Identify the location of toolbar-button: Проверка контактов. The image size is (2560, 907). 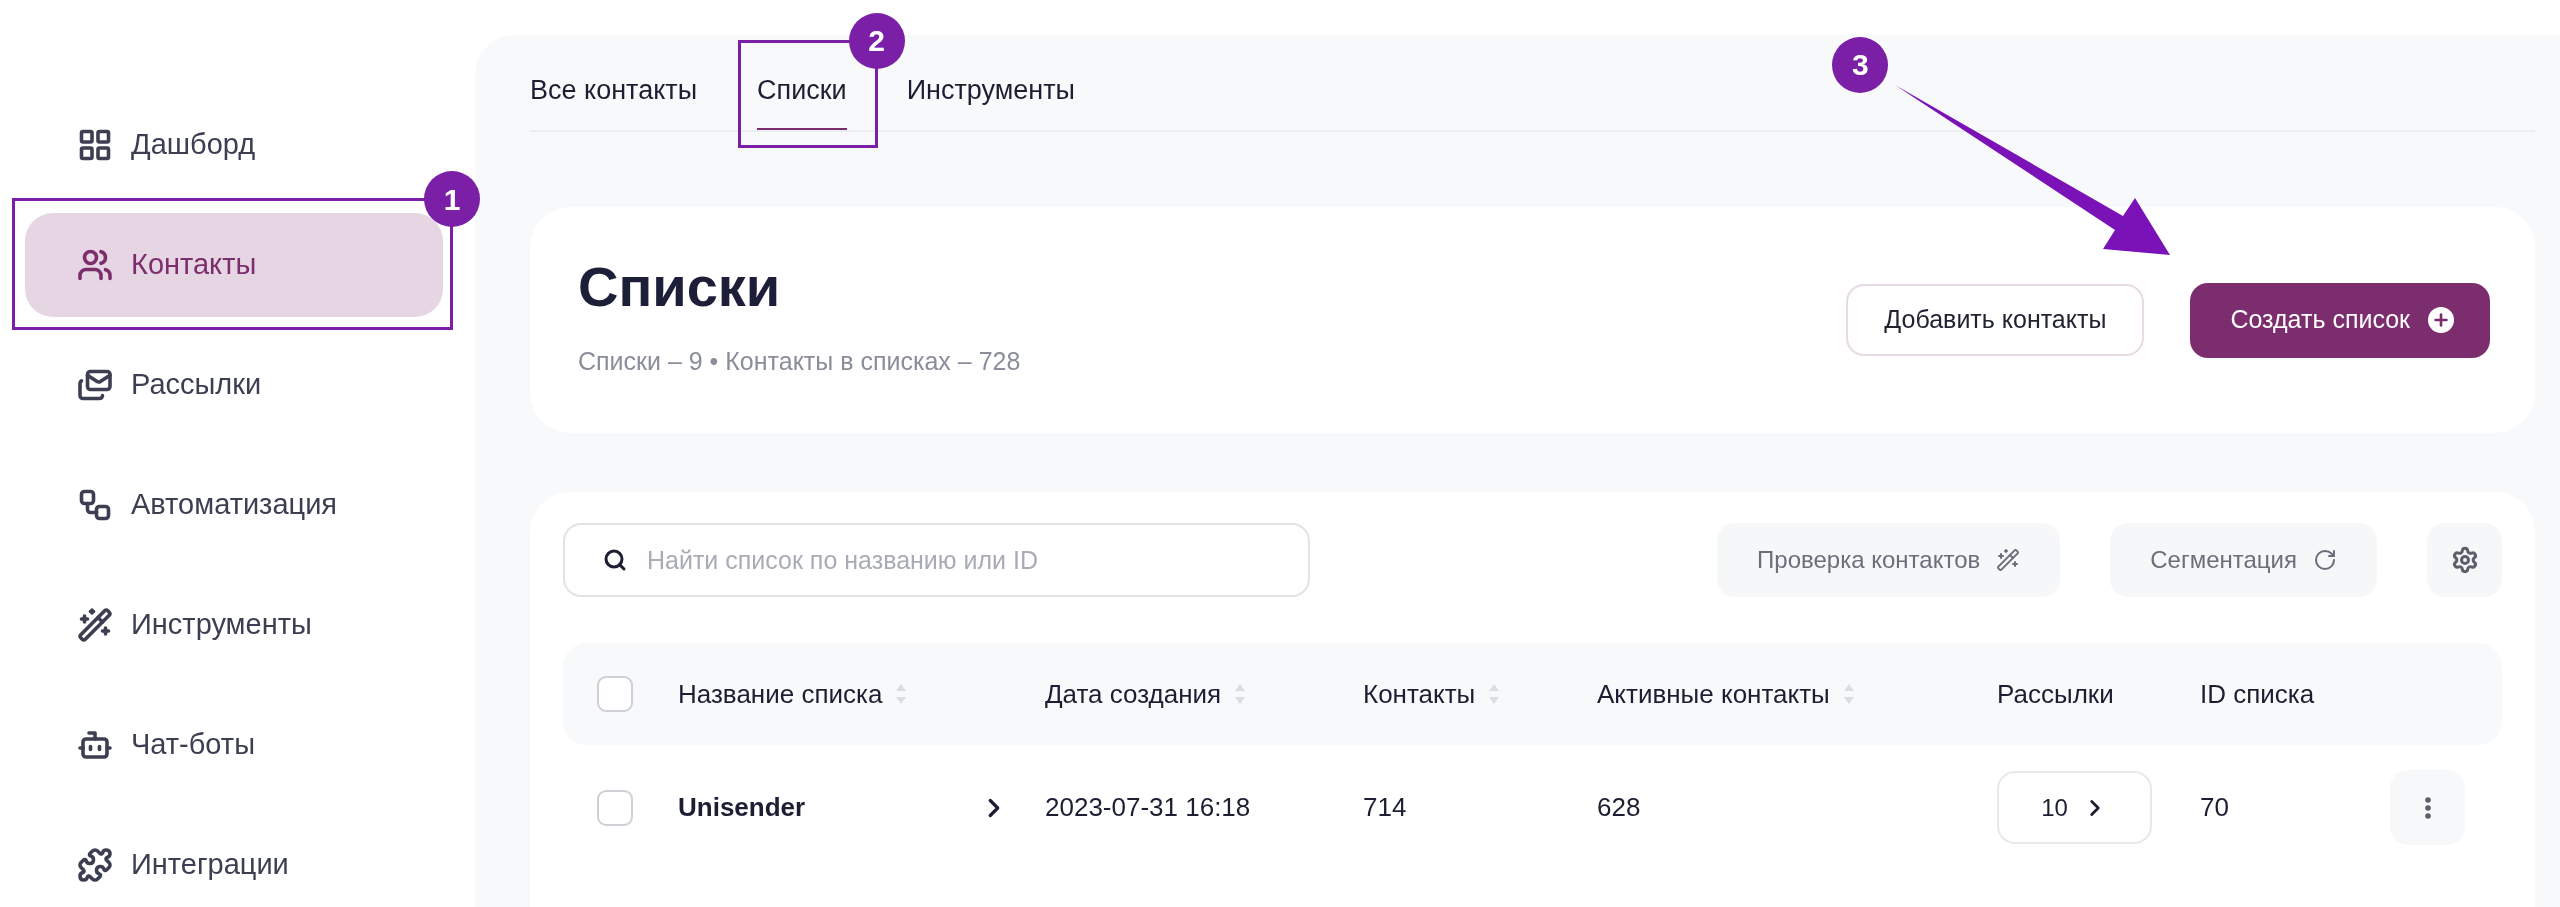
(1889, 560).